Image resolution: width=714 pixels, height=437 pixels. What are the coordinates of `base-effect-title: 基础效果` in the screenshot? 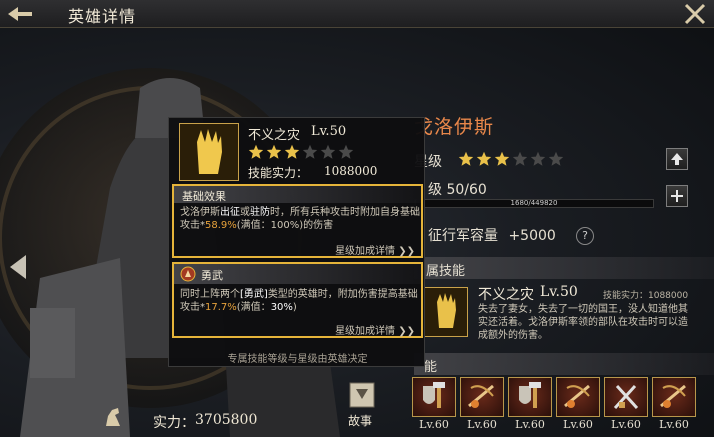 It's located at (204, 196).